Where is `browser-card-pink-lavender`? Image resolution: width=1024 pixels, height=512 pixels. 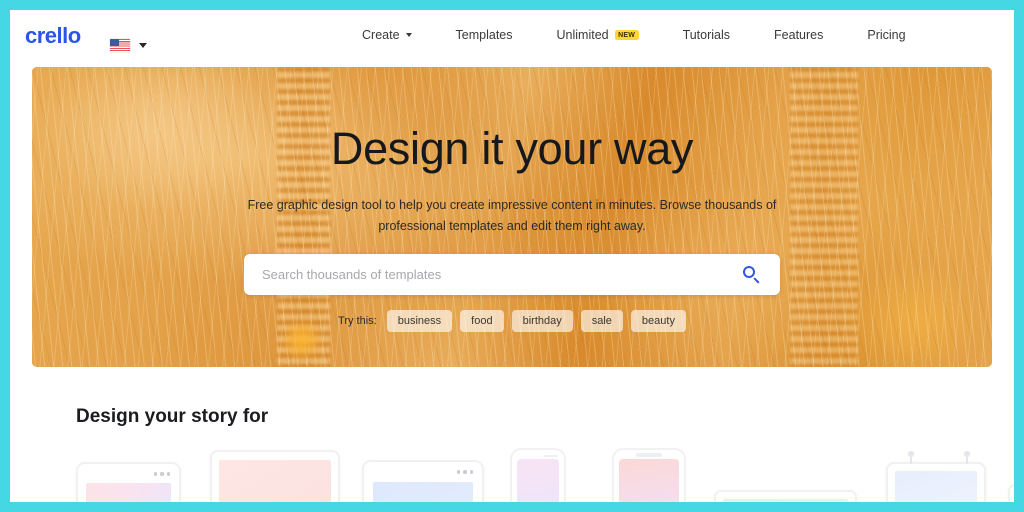
browser-card-pink-lavender is located at coordinates (128, 482).